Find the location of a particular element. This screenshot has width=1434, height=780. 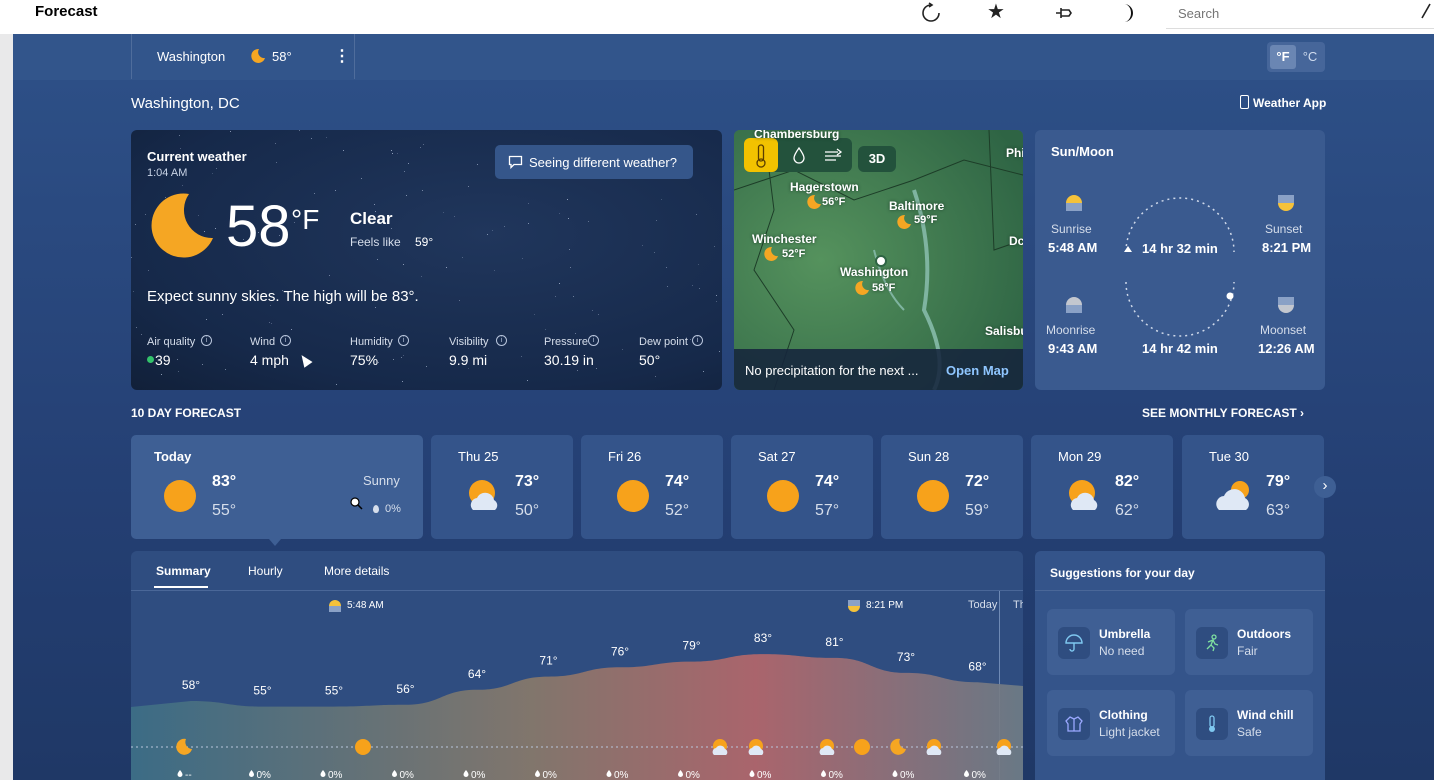

forecast-day: Thu 25 73° 50° is located at coordinates (502, 487).